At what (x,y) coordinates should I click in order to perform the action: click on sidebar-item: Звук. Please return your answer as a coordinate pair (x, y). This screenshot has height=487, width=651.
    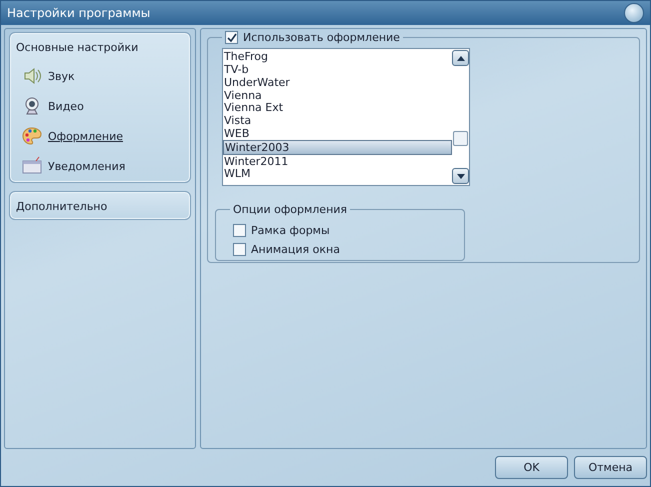
    Looking at the image, I should click on (103, 76).